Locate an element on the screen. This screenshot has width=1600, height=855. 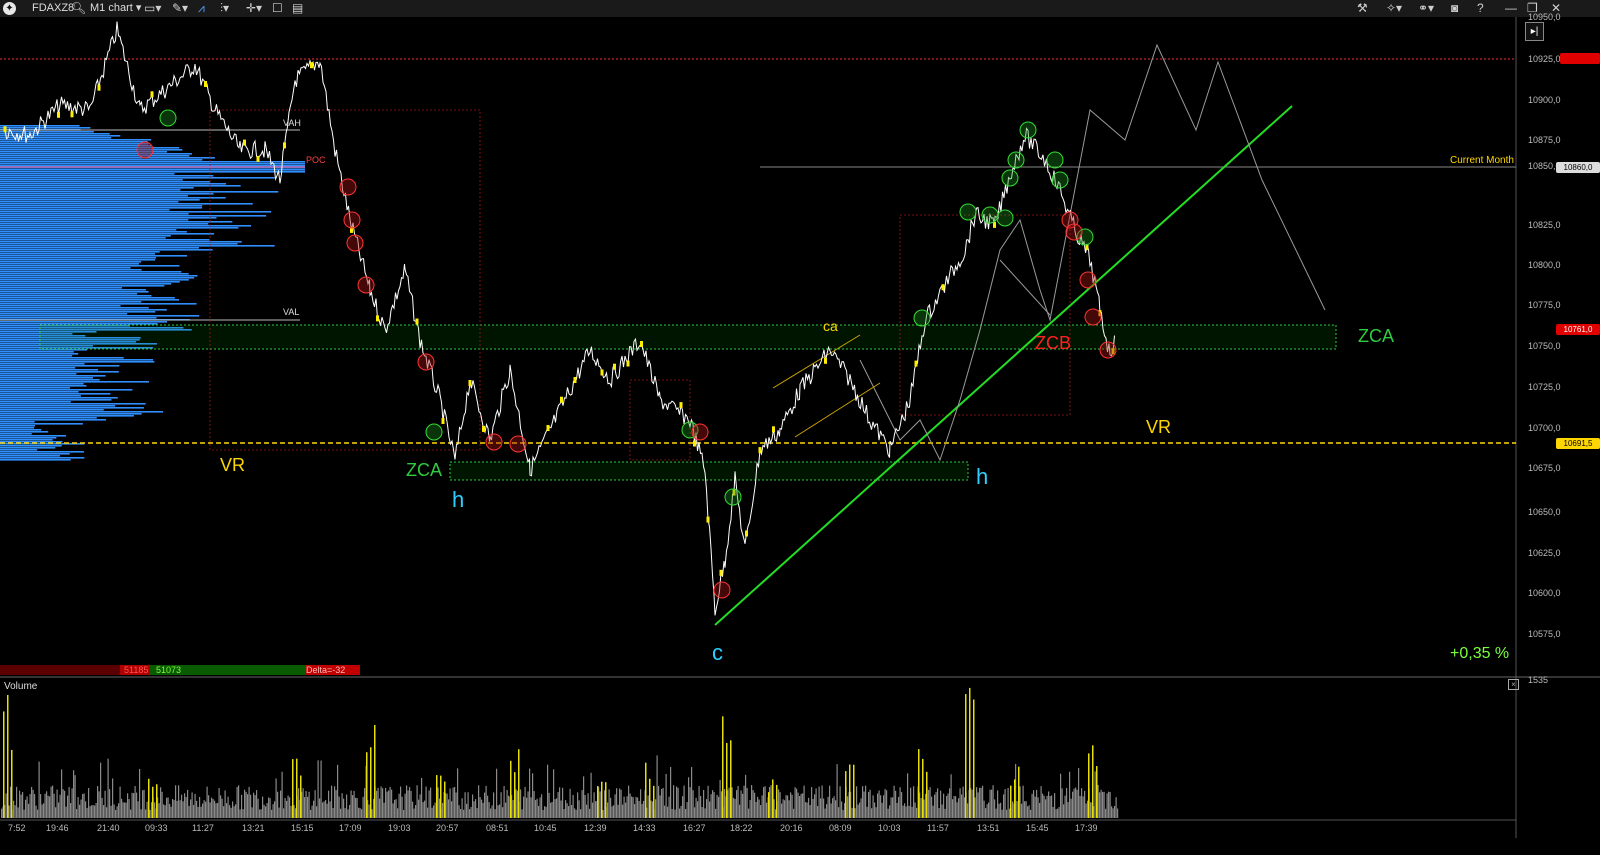
layout-icon: ▤ is located at coordinates (297, 8).